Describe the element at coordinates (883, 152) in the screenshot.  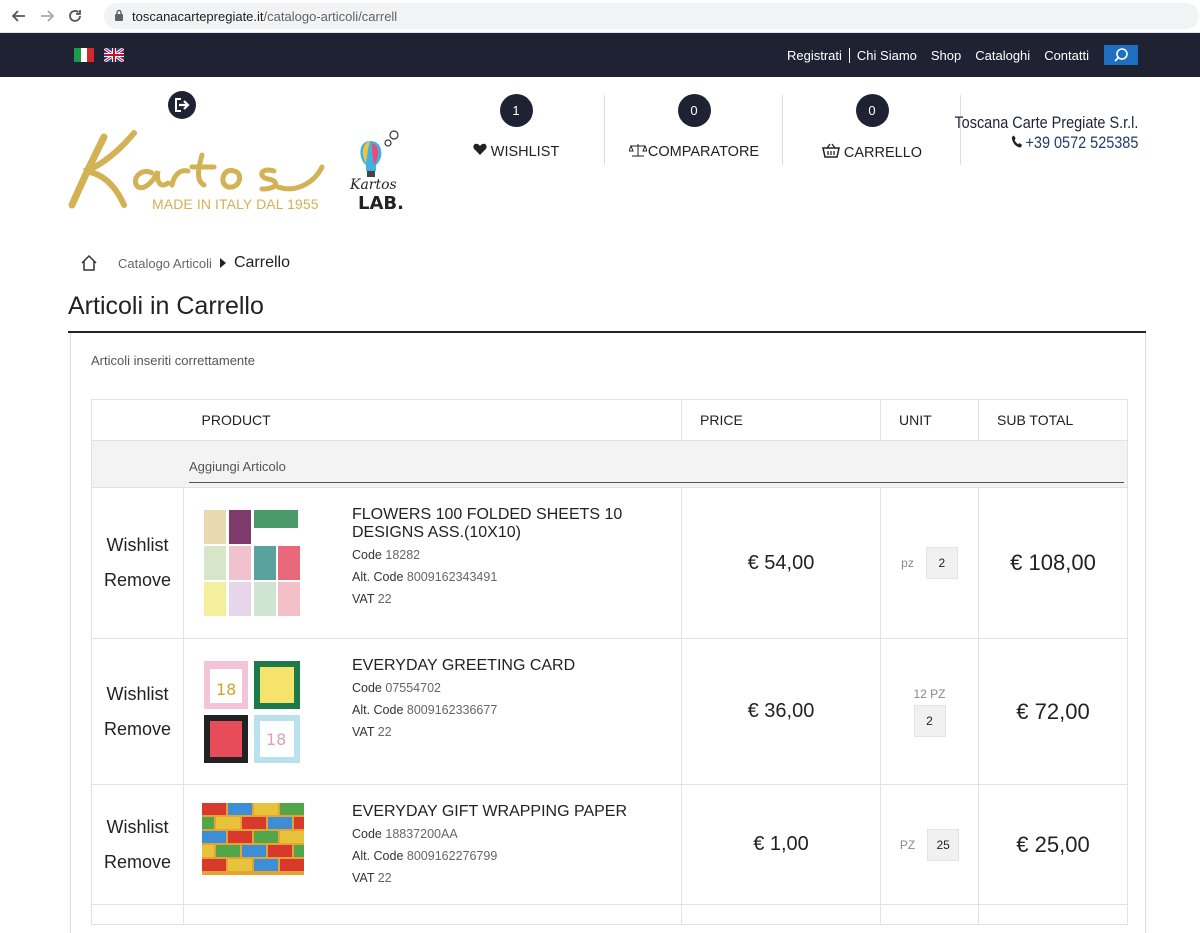
I see `carrello-label: CARRELLO` at that location.